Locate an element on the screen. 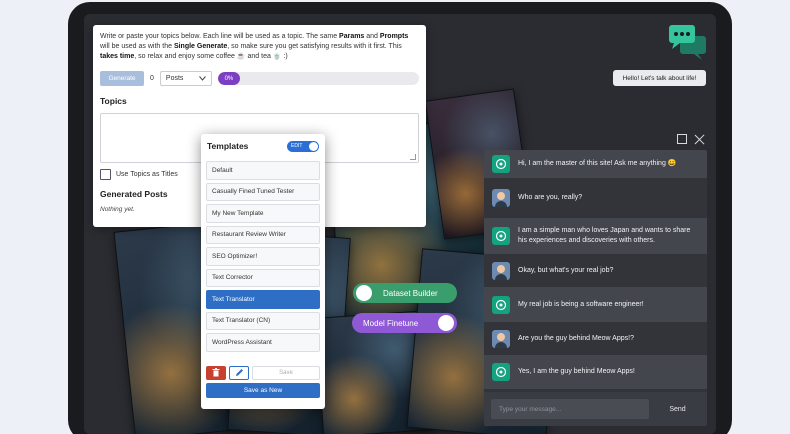  edit-toggle: EDIT is located at coordinates (303, 146).